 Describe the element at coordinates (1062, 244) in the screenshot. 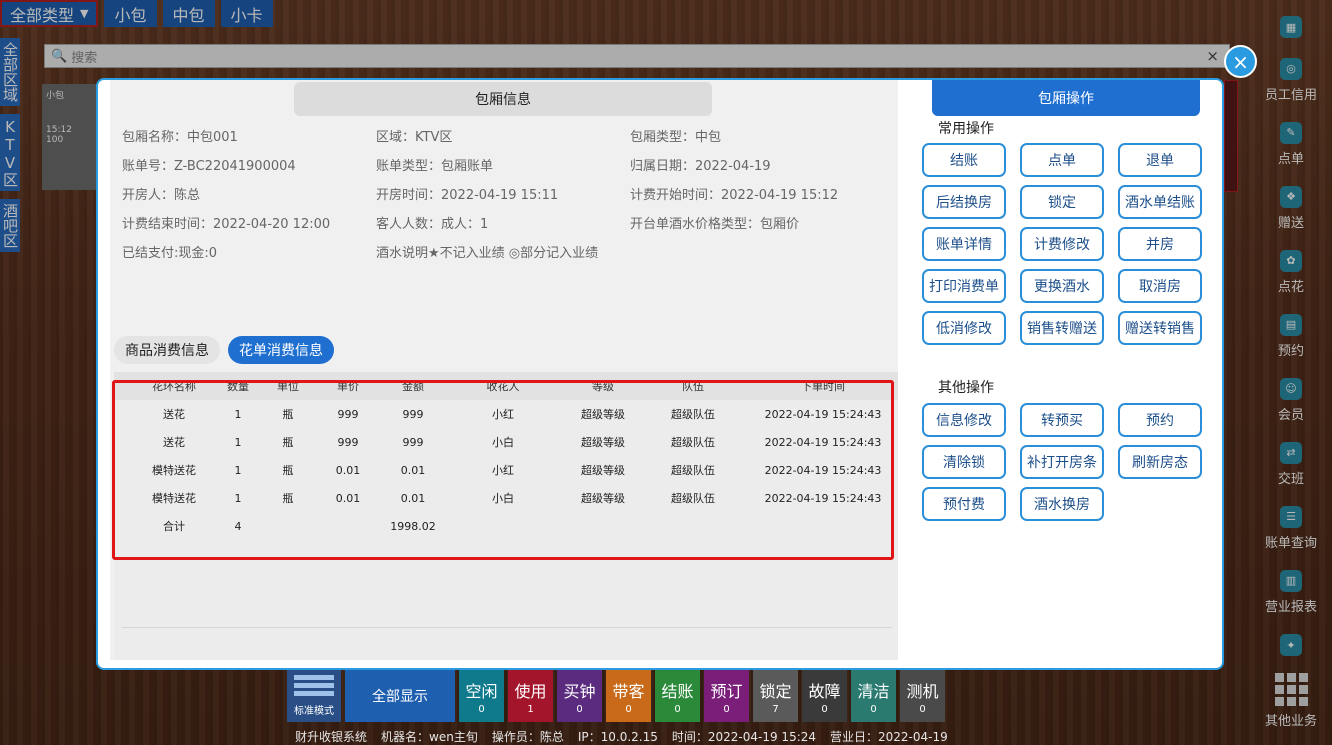

I see `op-button-common-7: 计费修改` at that location.